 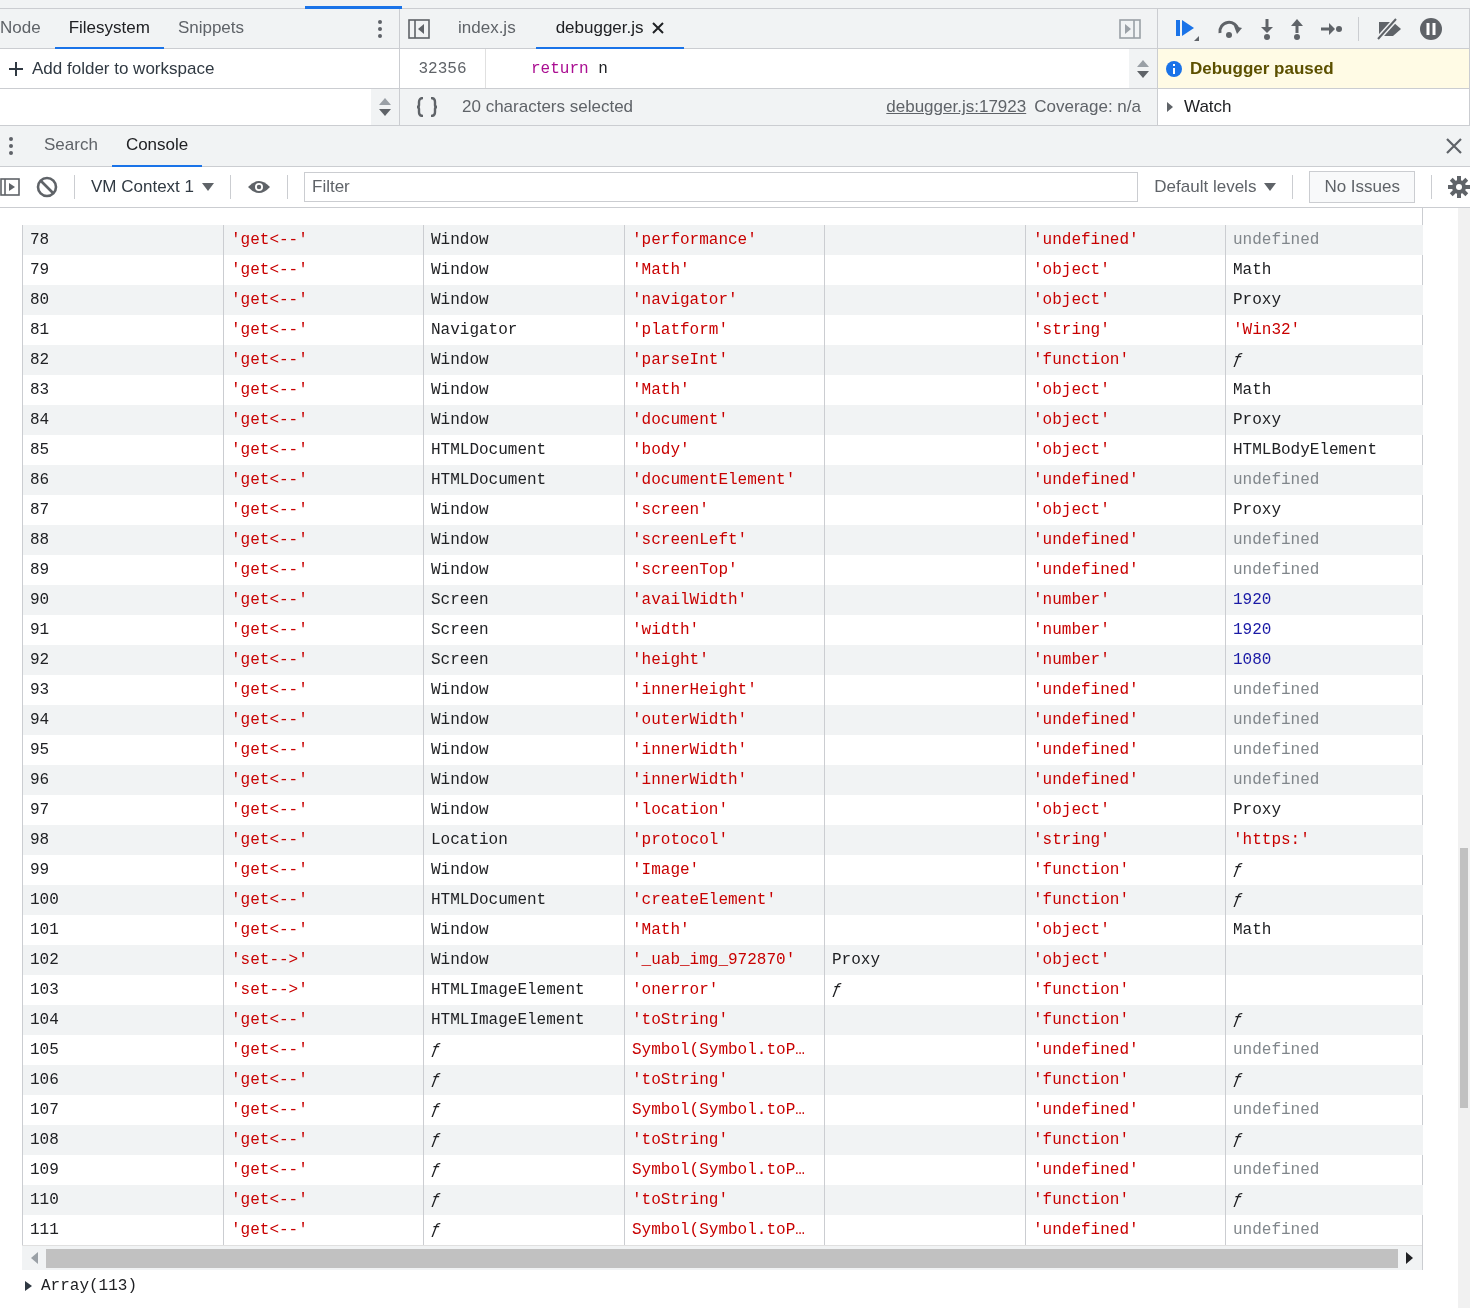 I want to click on table-cell: 'parseInt', so click(x=724, y=360).